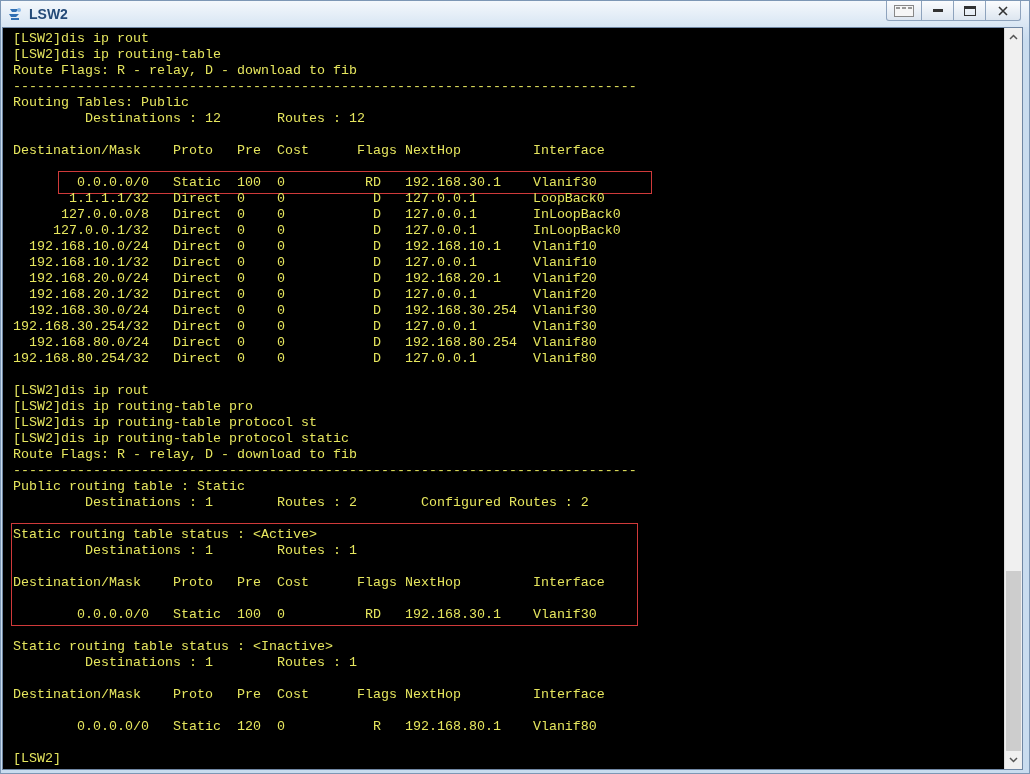 This screenshot has width=1030, height=774. What do you see at coordinates (165, 423) in the screenshot?
I see `terminal-line: [LSW2]dis ip routing-table protocol st` at bounding box center [165, 423].